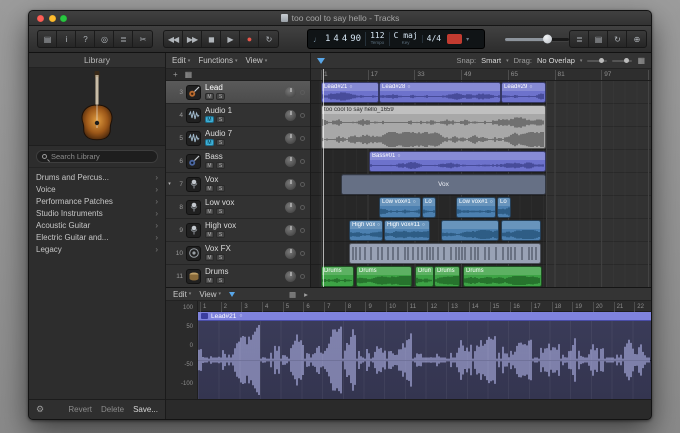 The image size is (680, 433). What do you see at coordinates (597, 60) in the screenshot?
I see `zoom-slider-horizontal` at bounding box center [597, 60].